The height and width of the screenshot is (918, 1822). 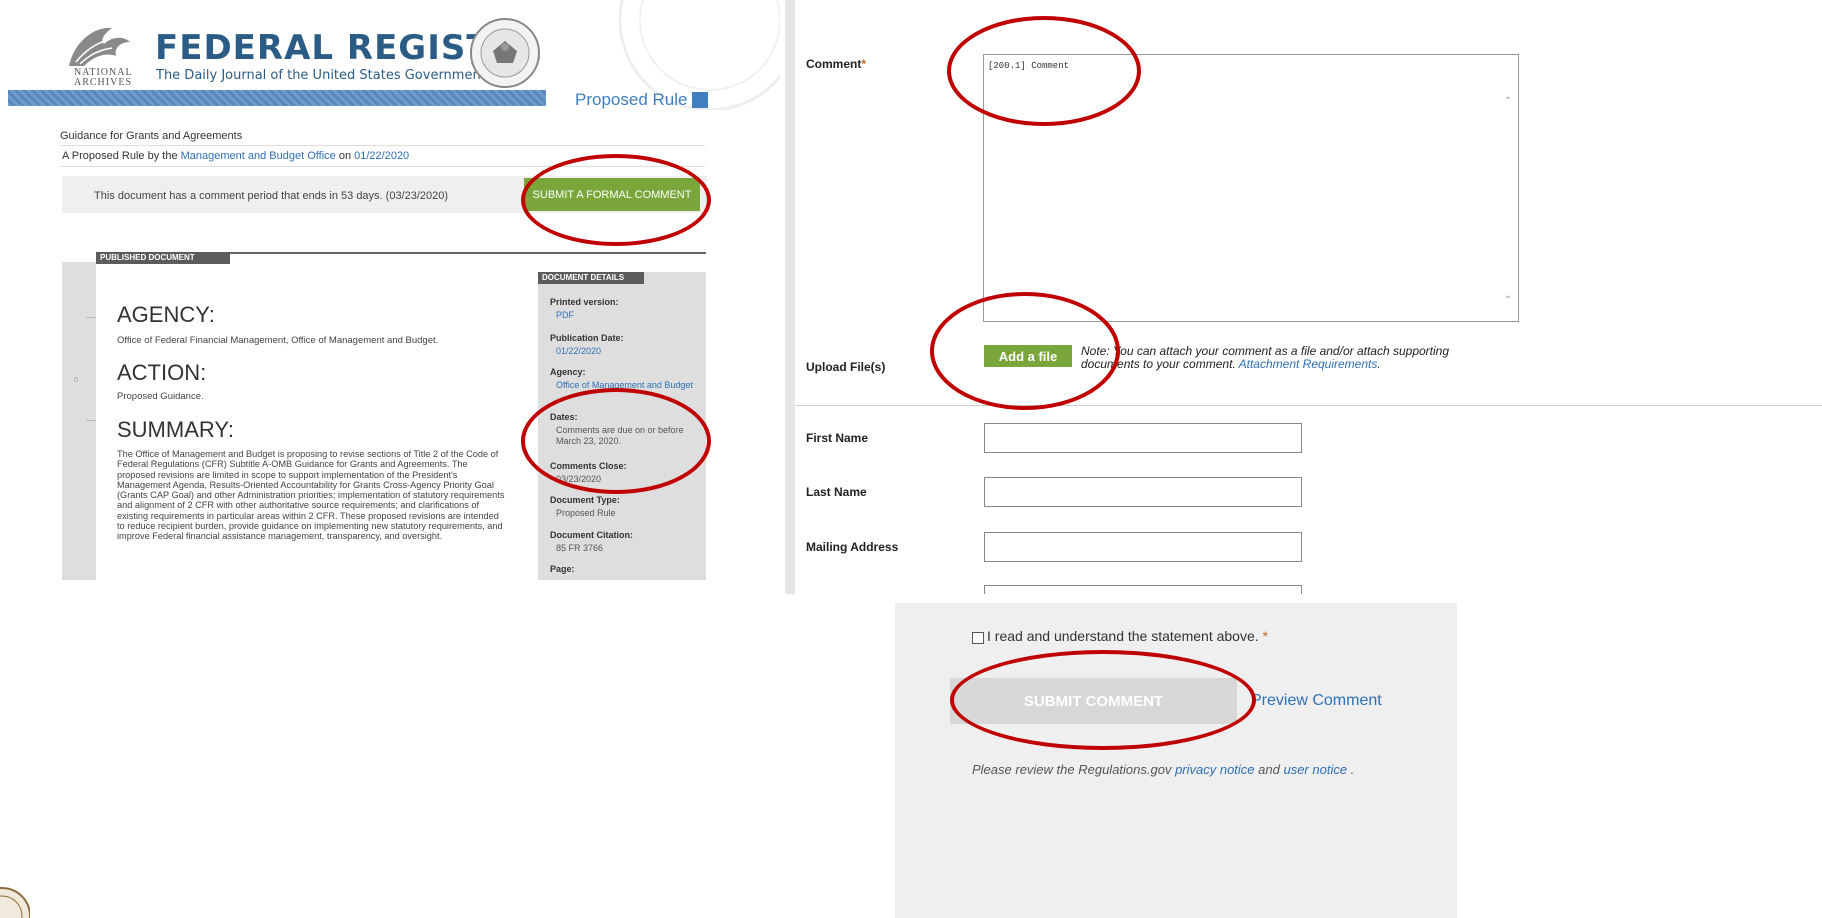 What do you see at coordinates (1143, 547) in the screenshot?
I see `mailing-address-input` at bounding box center [1143, 547].